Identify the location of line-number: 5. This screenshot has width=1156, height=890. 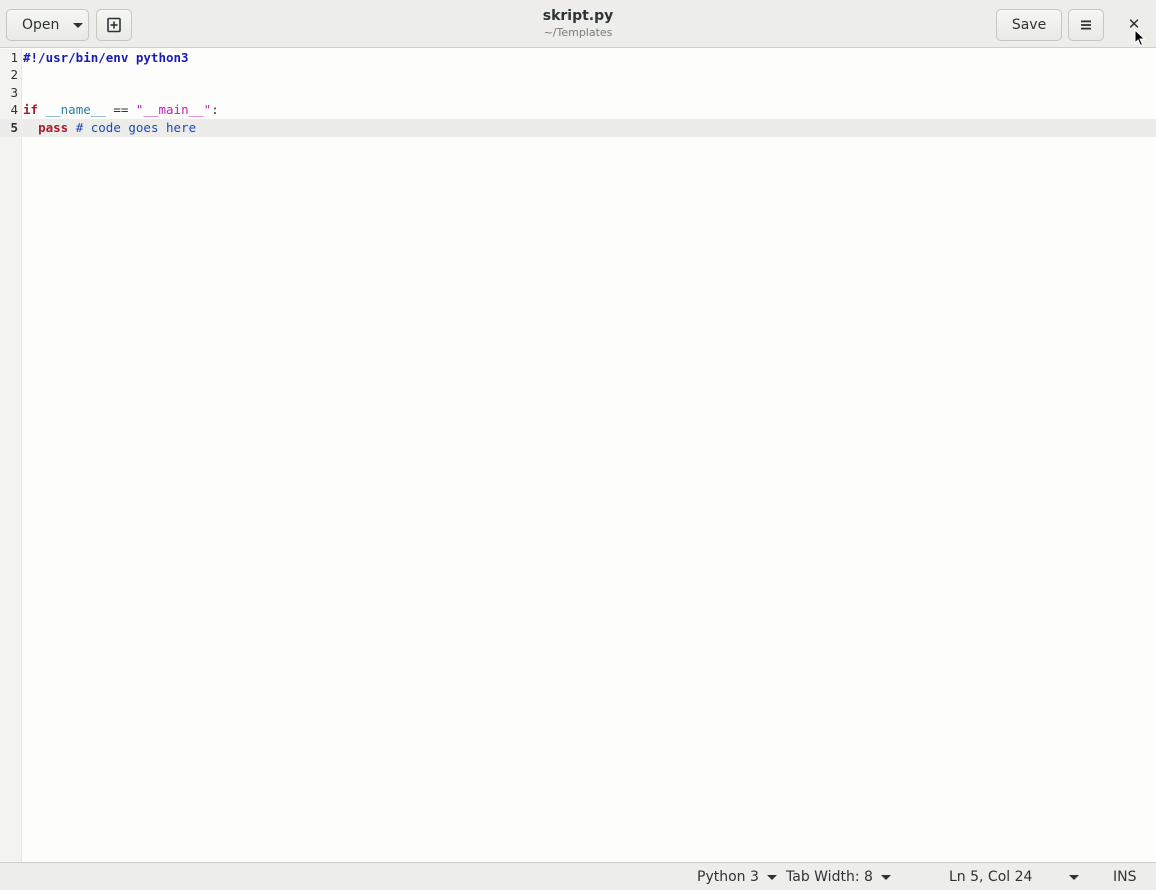
(14, 127).